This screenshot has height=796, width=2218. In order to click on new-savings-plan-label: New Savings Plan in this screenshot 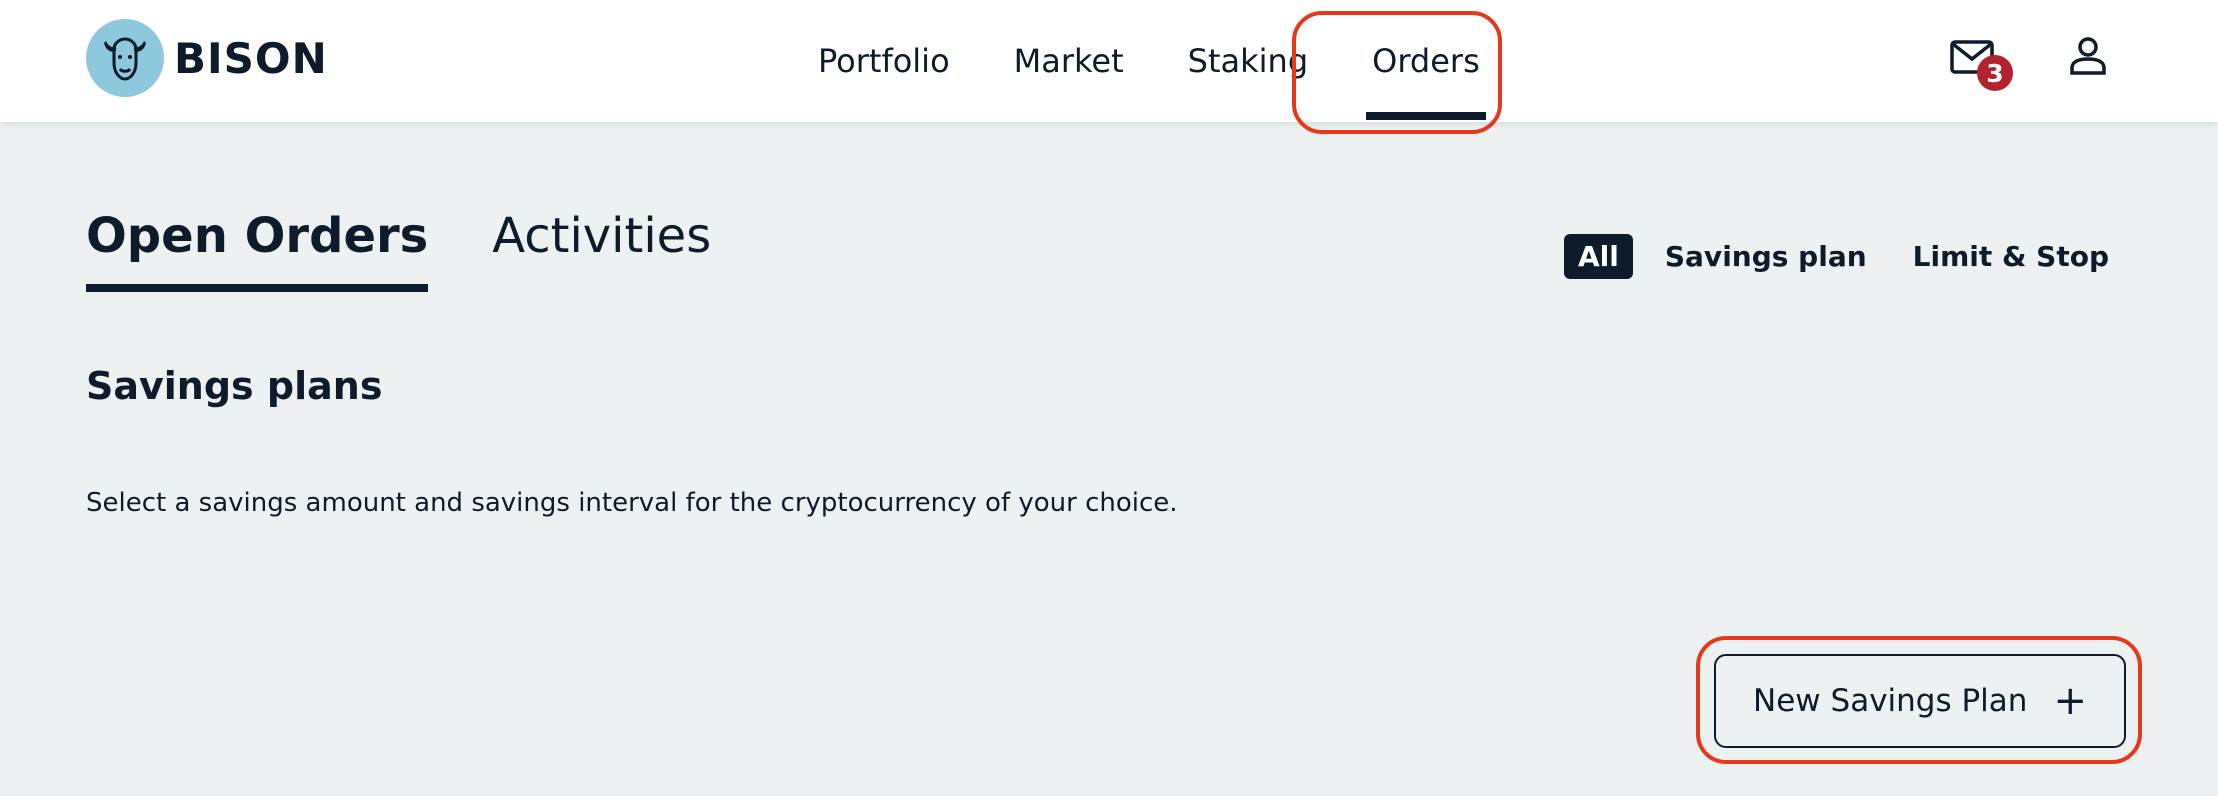, I will do `click(1890, 701)`.